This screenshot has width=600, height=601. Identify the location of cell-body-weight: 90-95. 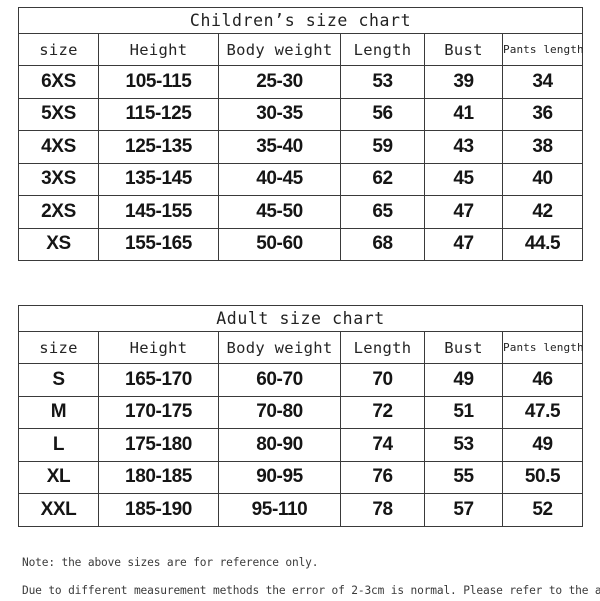
(279, 477).